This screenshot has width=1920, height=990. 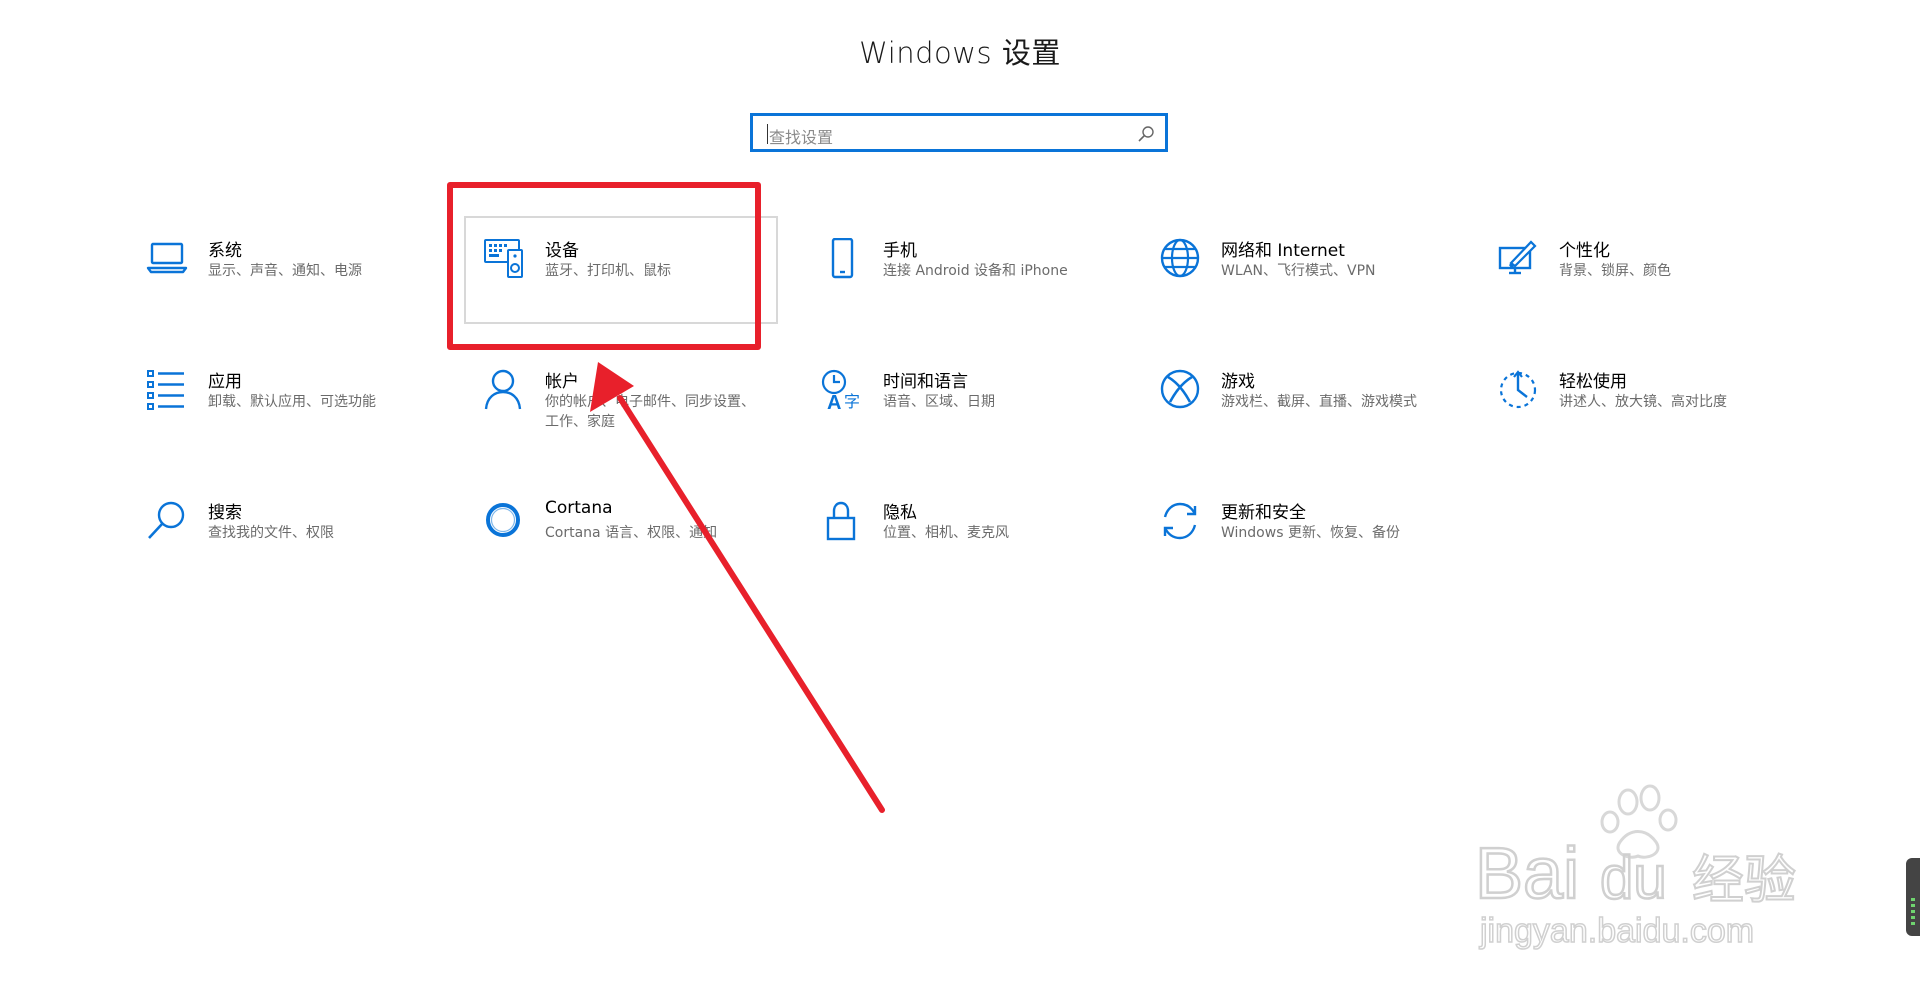 What do you see at coordinates (852, 401) in the screenshot?
I see `svg-text: 字` at bounding box center [852, 401].